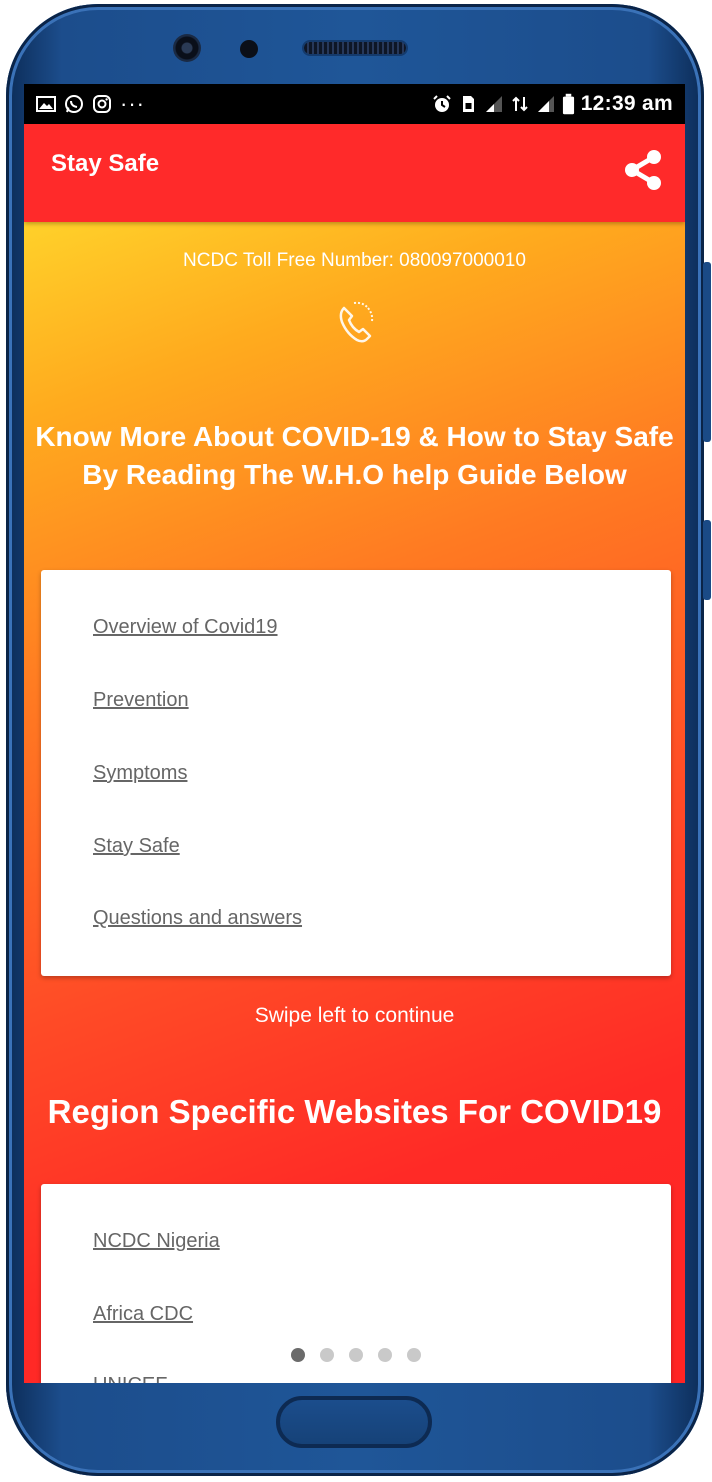 This screenshot has width=712, height=1482. Describe the element at coordinates (493, 104) in the screenshot. I see `signal-icon` at that location.